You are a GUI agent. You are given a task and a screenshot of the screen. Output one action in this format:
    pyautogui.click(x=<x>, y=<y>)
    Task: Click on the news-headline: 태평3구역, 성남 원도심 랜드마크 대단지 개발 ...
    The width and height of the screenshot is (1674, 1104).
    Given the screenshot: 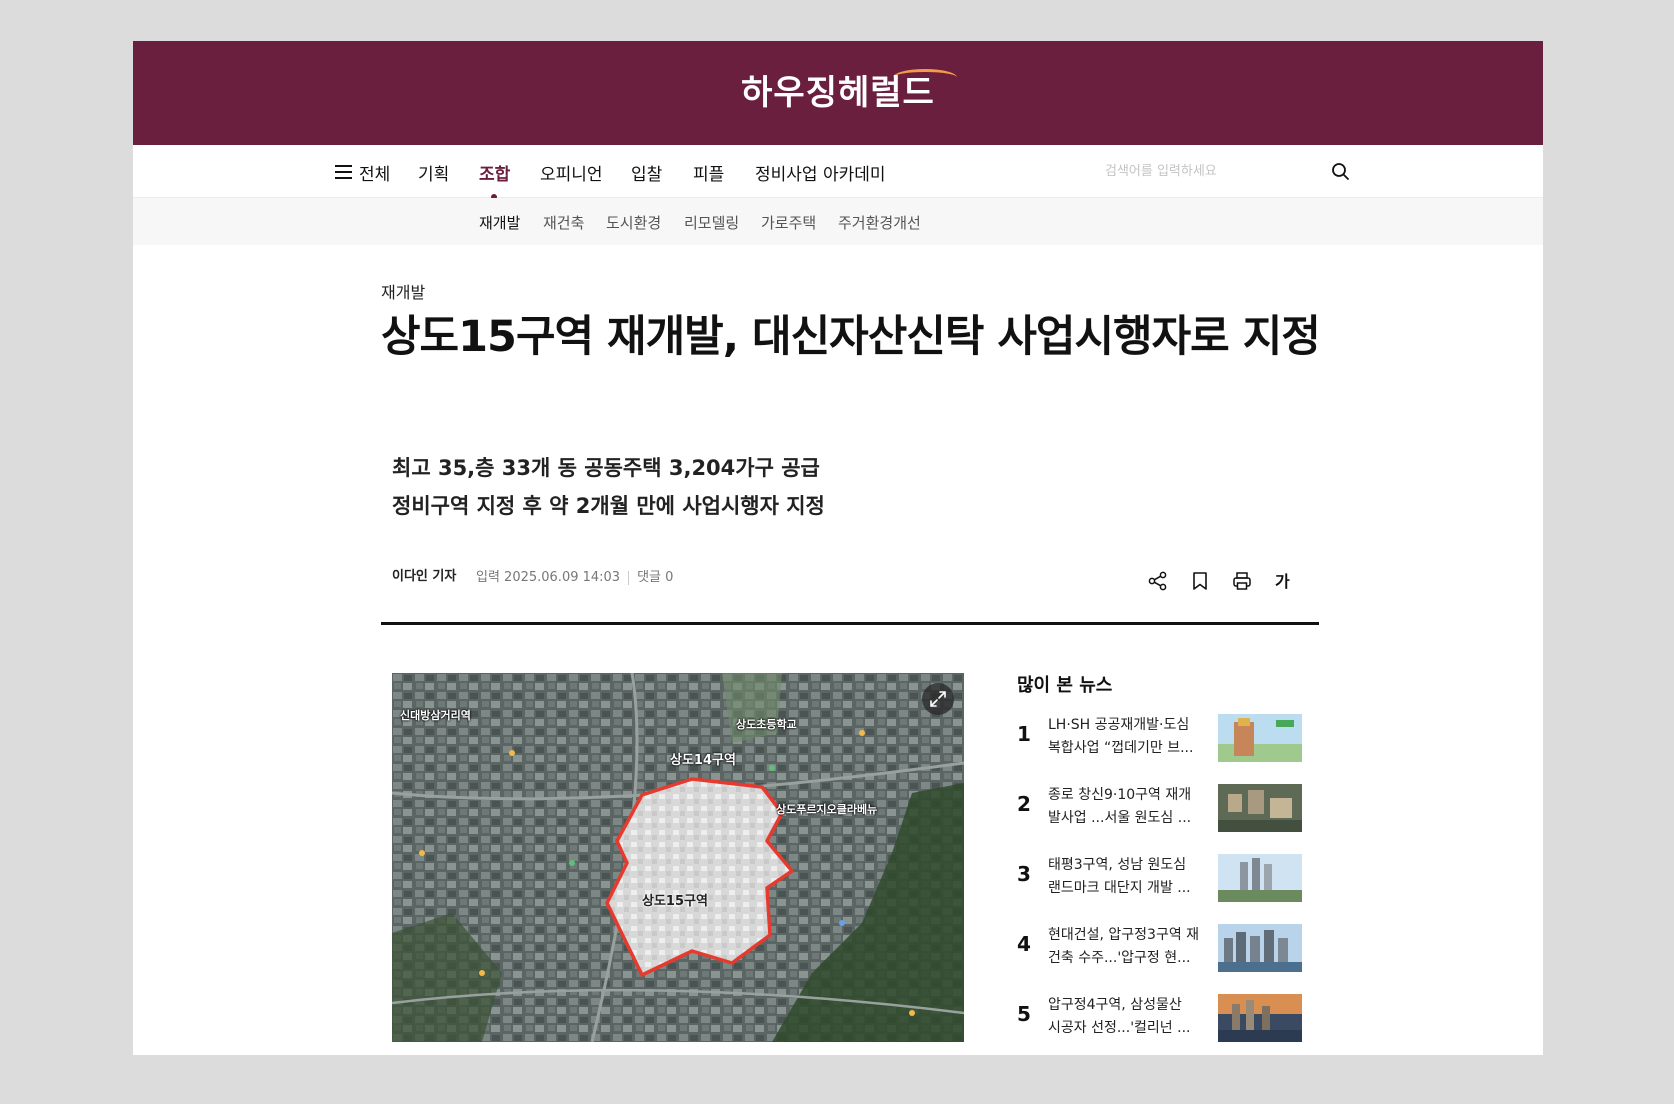 What is the action you would take?
    pyautogui.click(x=1130, y=877)
    